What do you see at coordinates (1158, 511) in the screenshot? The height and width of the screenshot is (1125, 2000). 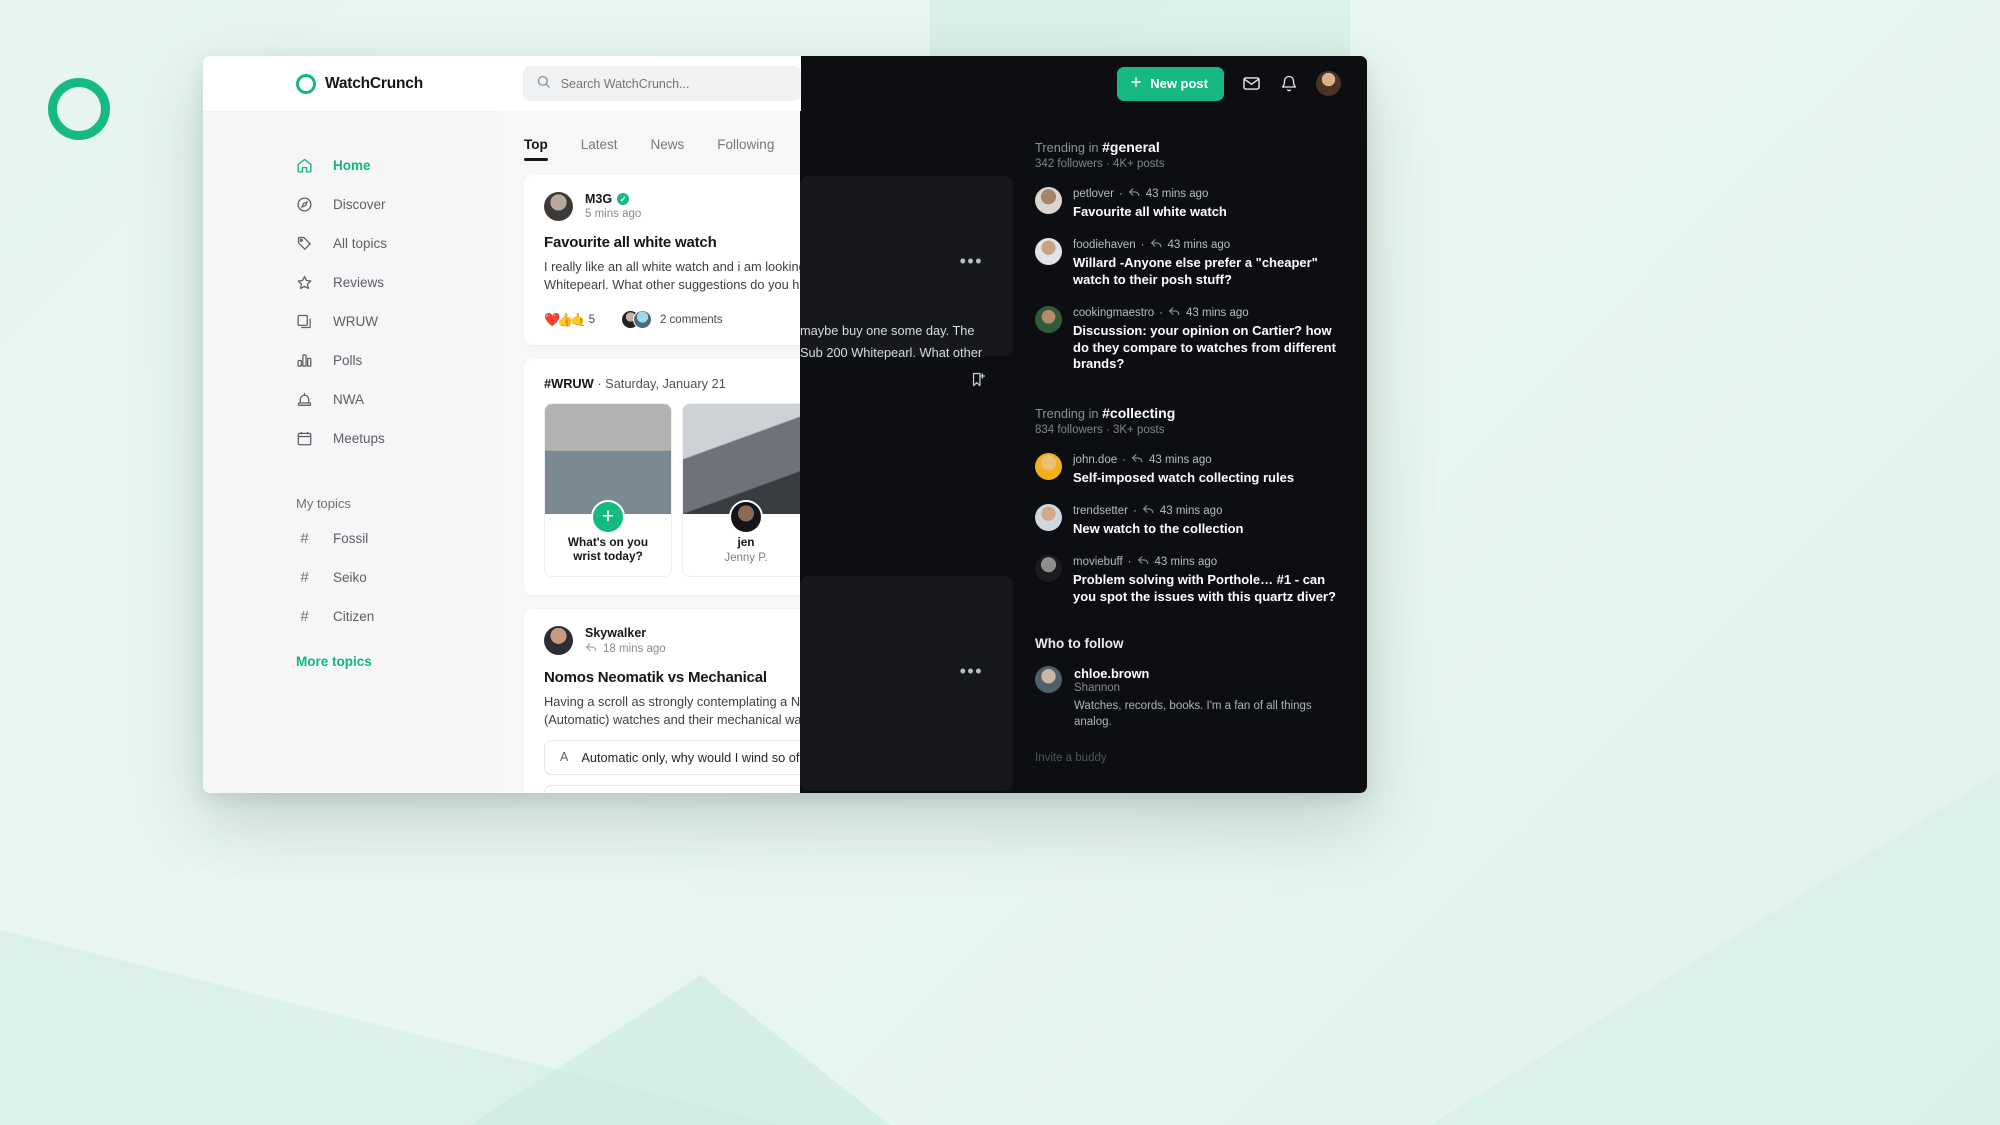 I see `trending-item-meta: trendsetter · 43 mins ago` at bounding box center [1158, 511].